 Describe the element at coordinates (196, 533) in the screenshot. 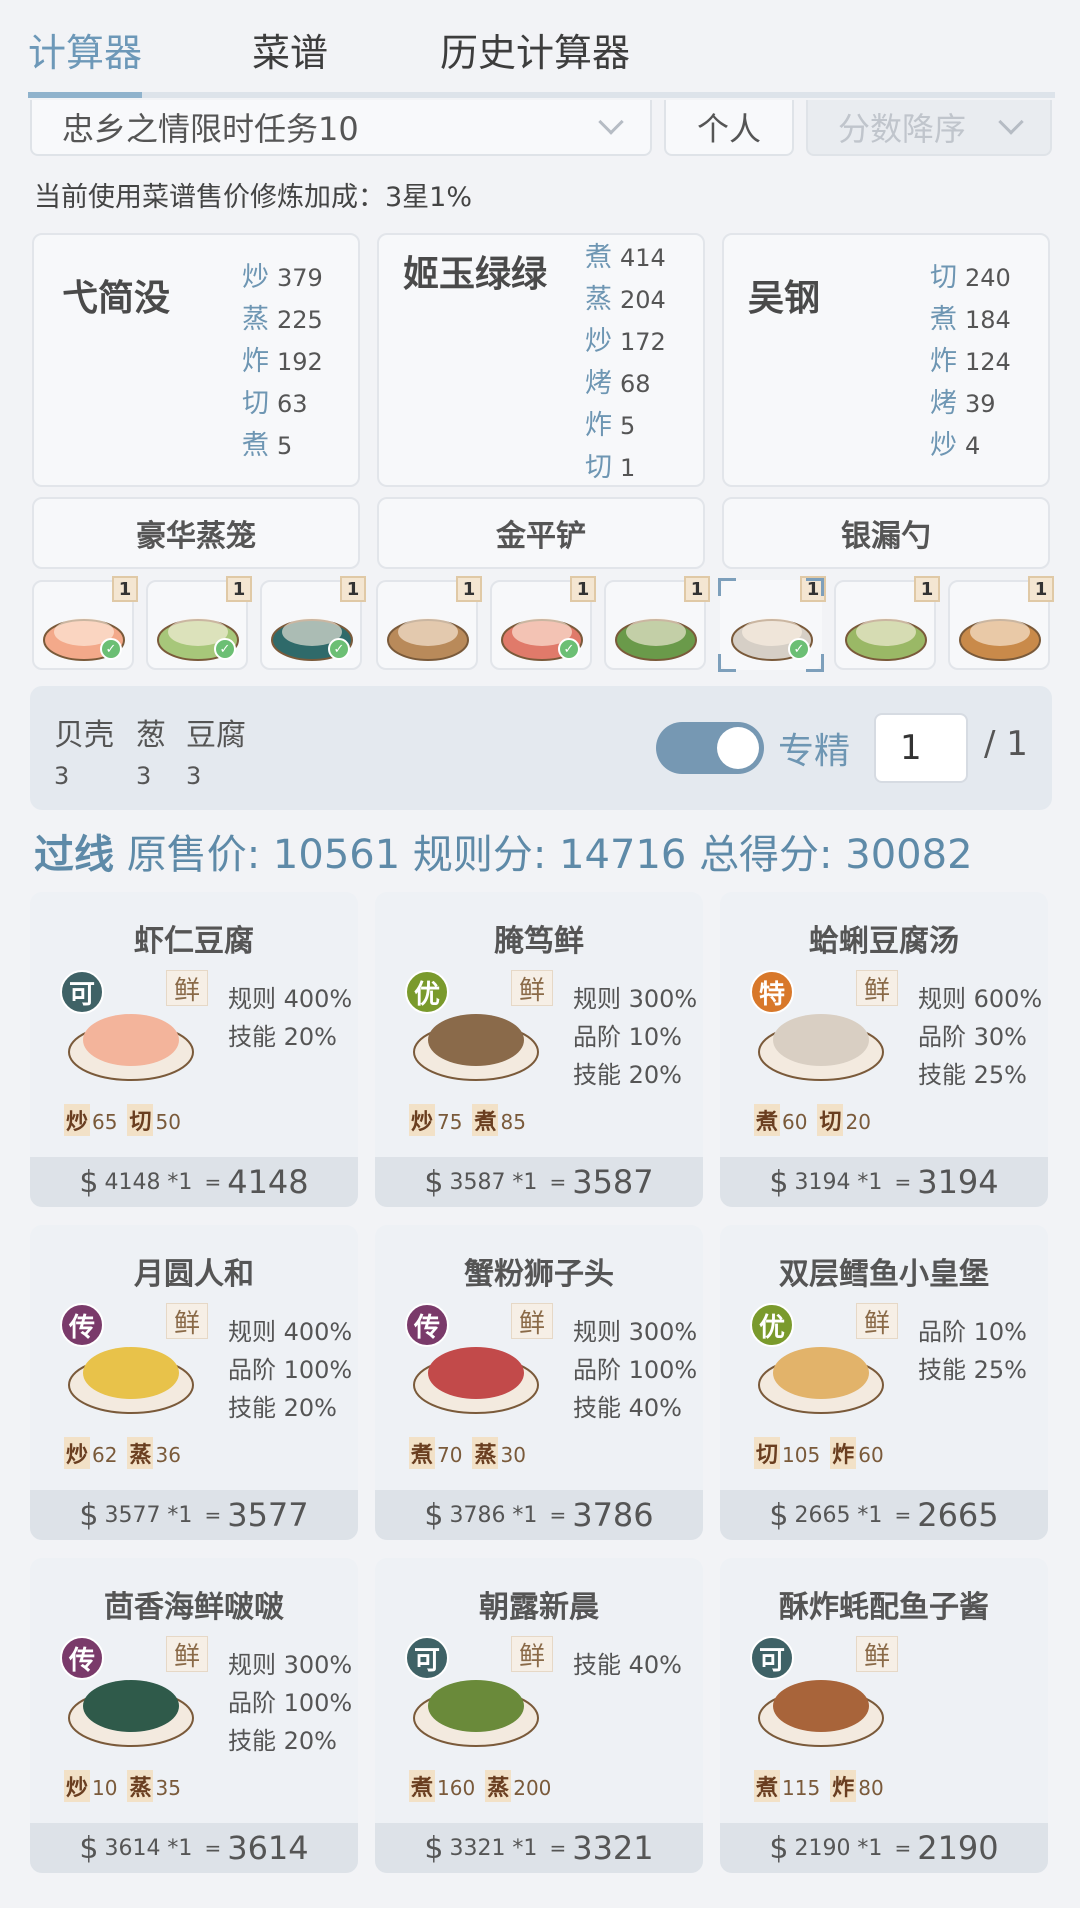

I see `equipment-slot: 豪华蒸笼` at that location.